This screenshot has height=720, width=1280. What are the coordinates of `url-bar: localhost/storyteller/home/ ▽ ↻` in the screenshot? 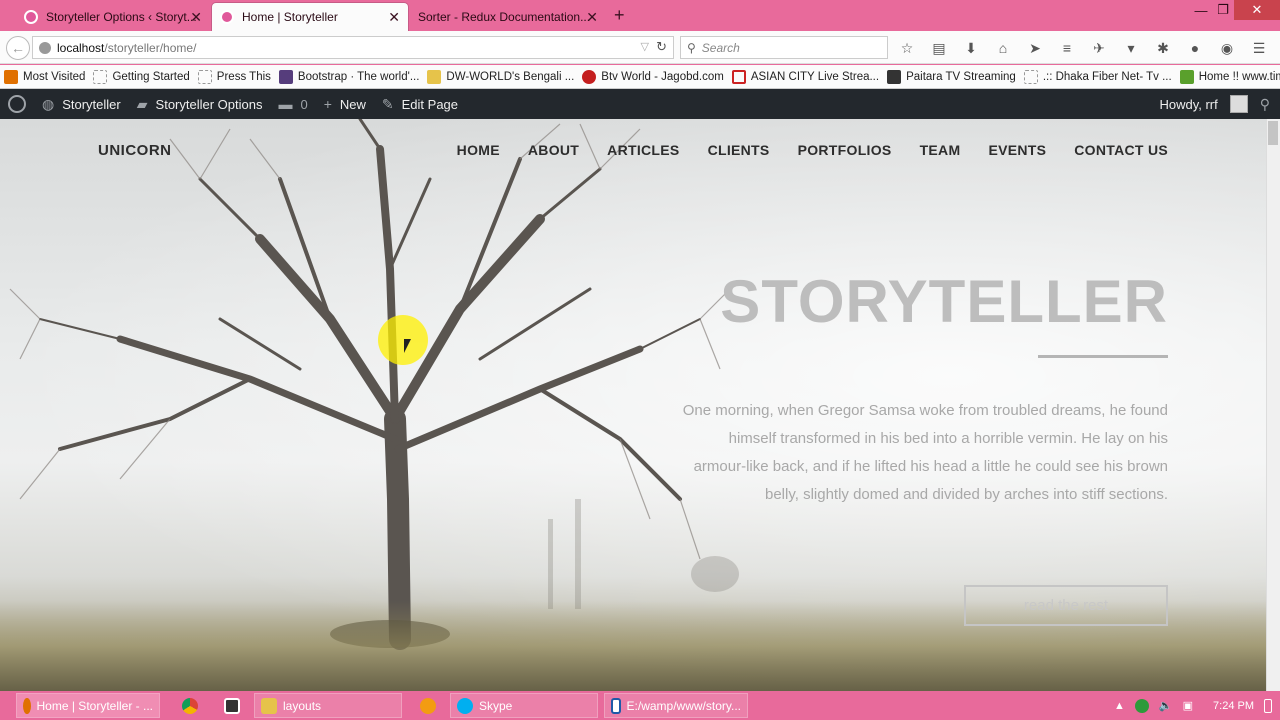 It's located at (353, 47).